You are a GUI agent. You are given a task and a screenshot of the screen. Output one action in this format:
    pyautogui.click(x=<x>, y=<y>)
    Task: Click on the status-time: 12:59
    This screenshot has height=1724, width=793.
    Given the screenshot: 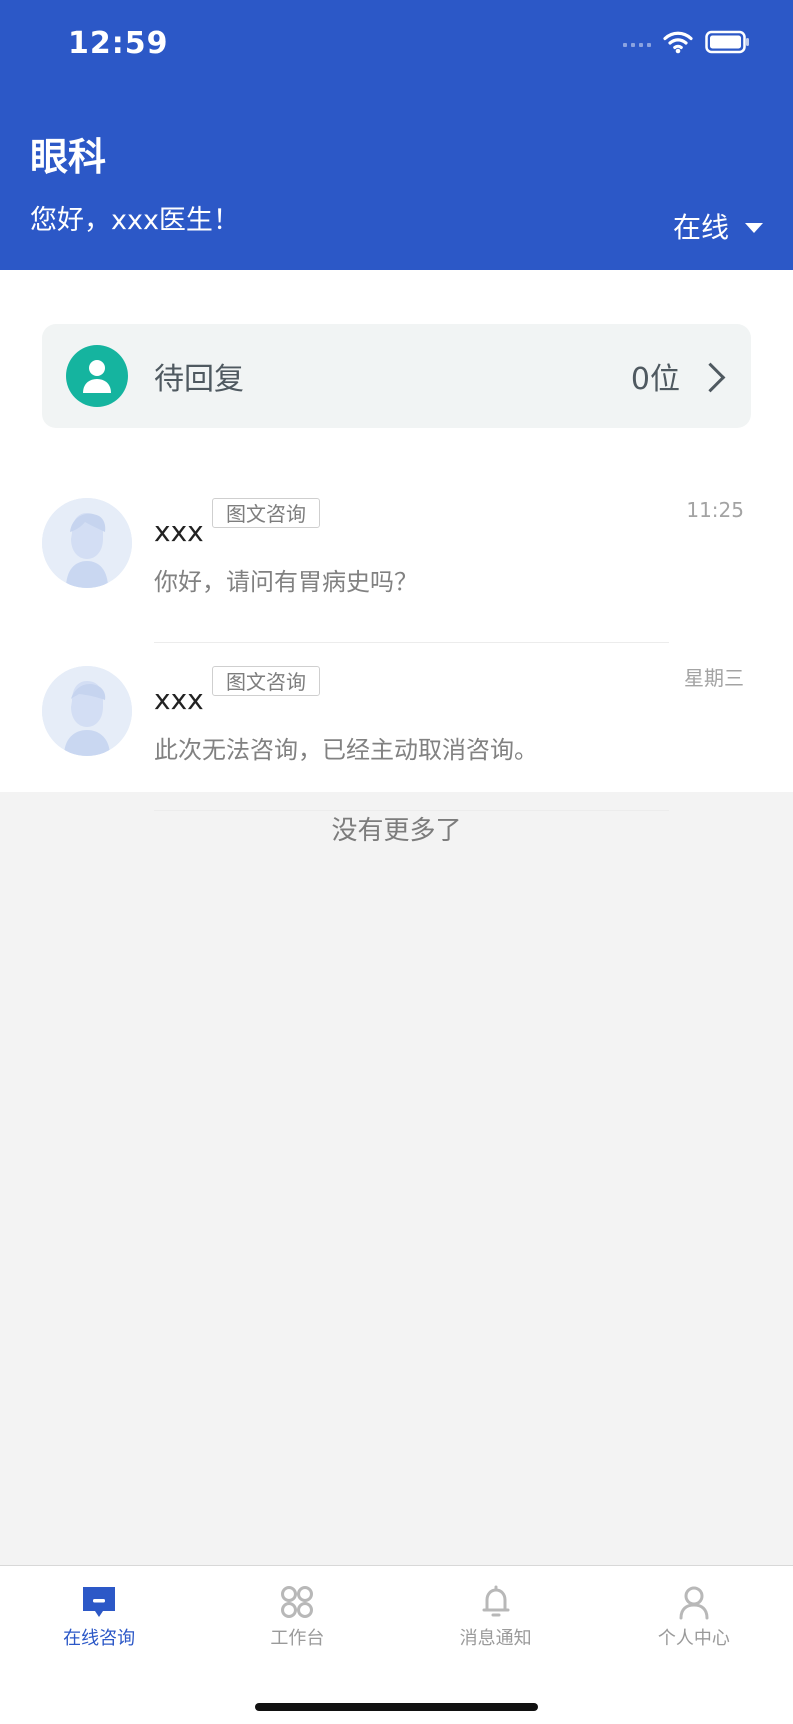 What is the action you would take?
    pyautogui.click(x=118, y=43)
    